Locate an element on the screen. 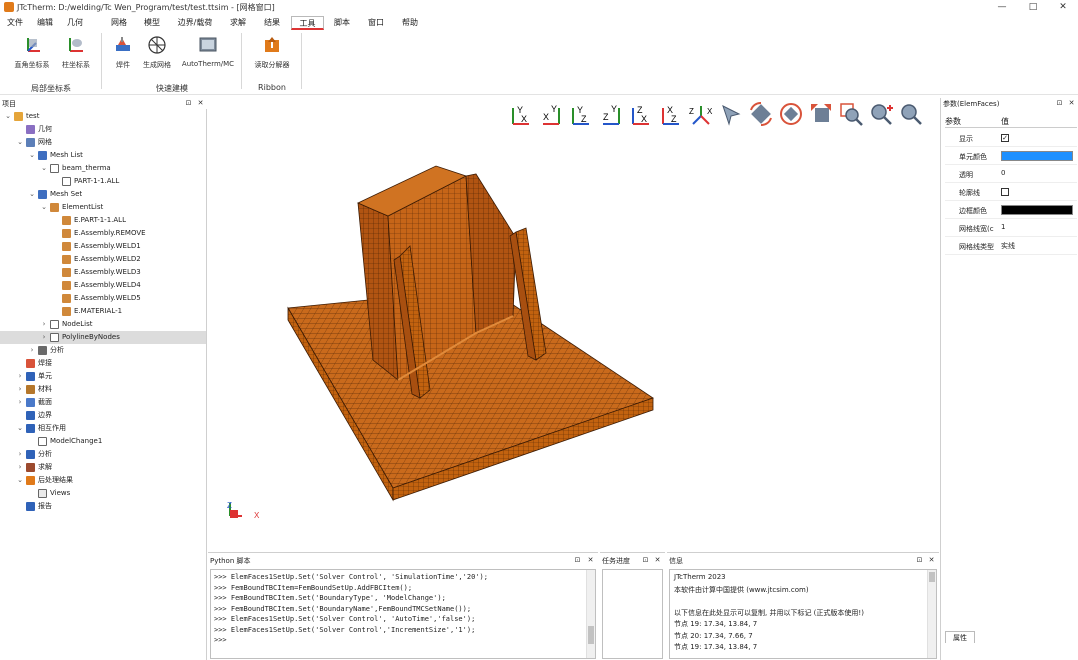  tree-item: E.MATERIAL-1 is located at coordinates (103, 311).